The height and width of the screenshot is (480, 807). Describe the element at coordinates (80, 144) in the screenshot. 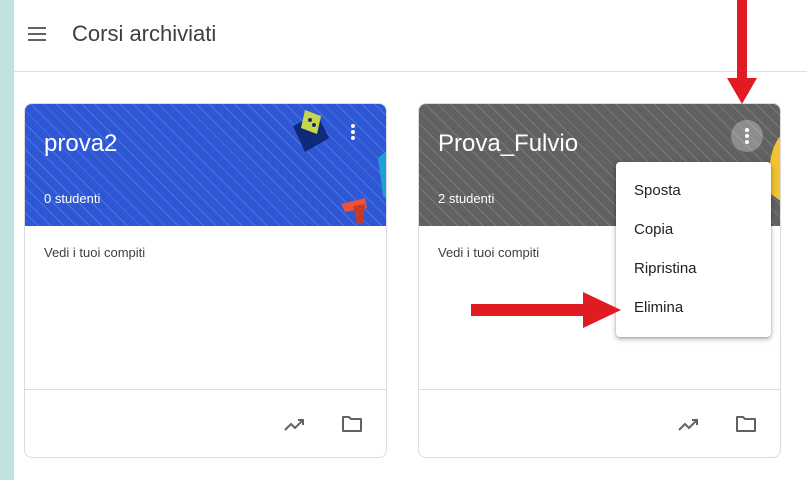

I see `course-title: prova2` at that location.